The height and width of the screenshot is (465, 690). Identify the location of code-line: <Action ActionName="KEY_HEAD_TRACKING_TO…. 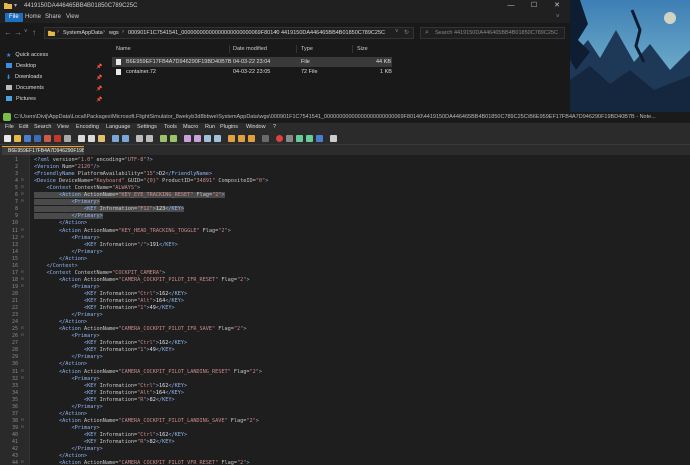
(132, 231).